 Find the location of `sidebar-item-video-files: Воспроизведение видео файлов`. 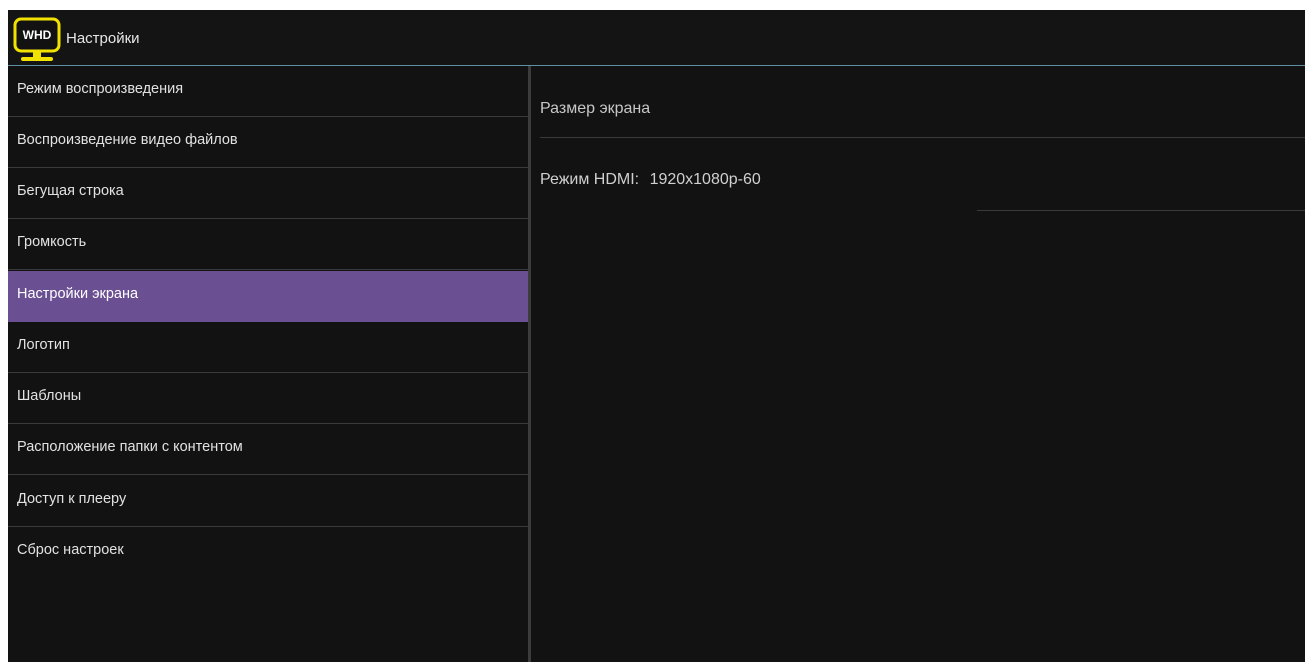

sidebar-item-video-files: Воспроизведение видео файлов is located at coordinates (268, 142).